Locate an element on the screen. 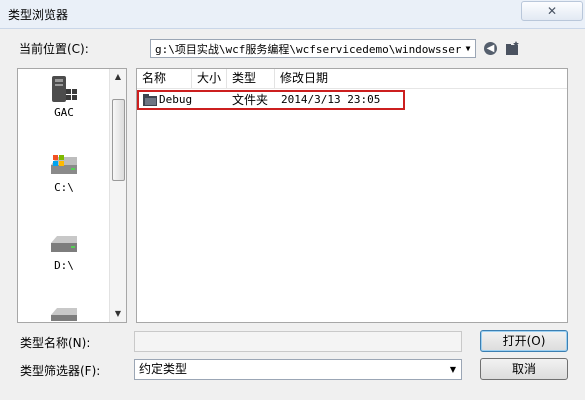 This screenshot has height=400, width=585. row-type: 文件夹 is located at coordinates (250, 100).